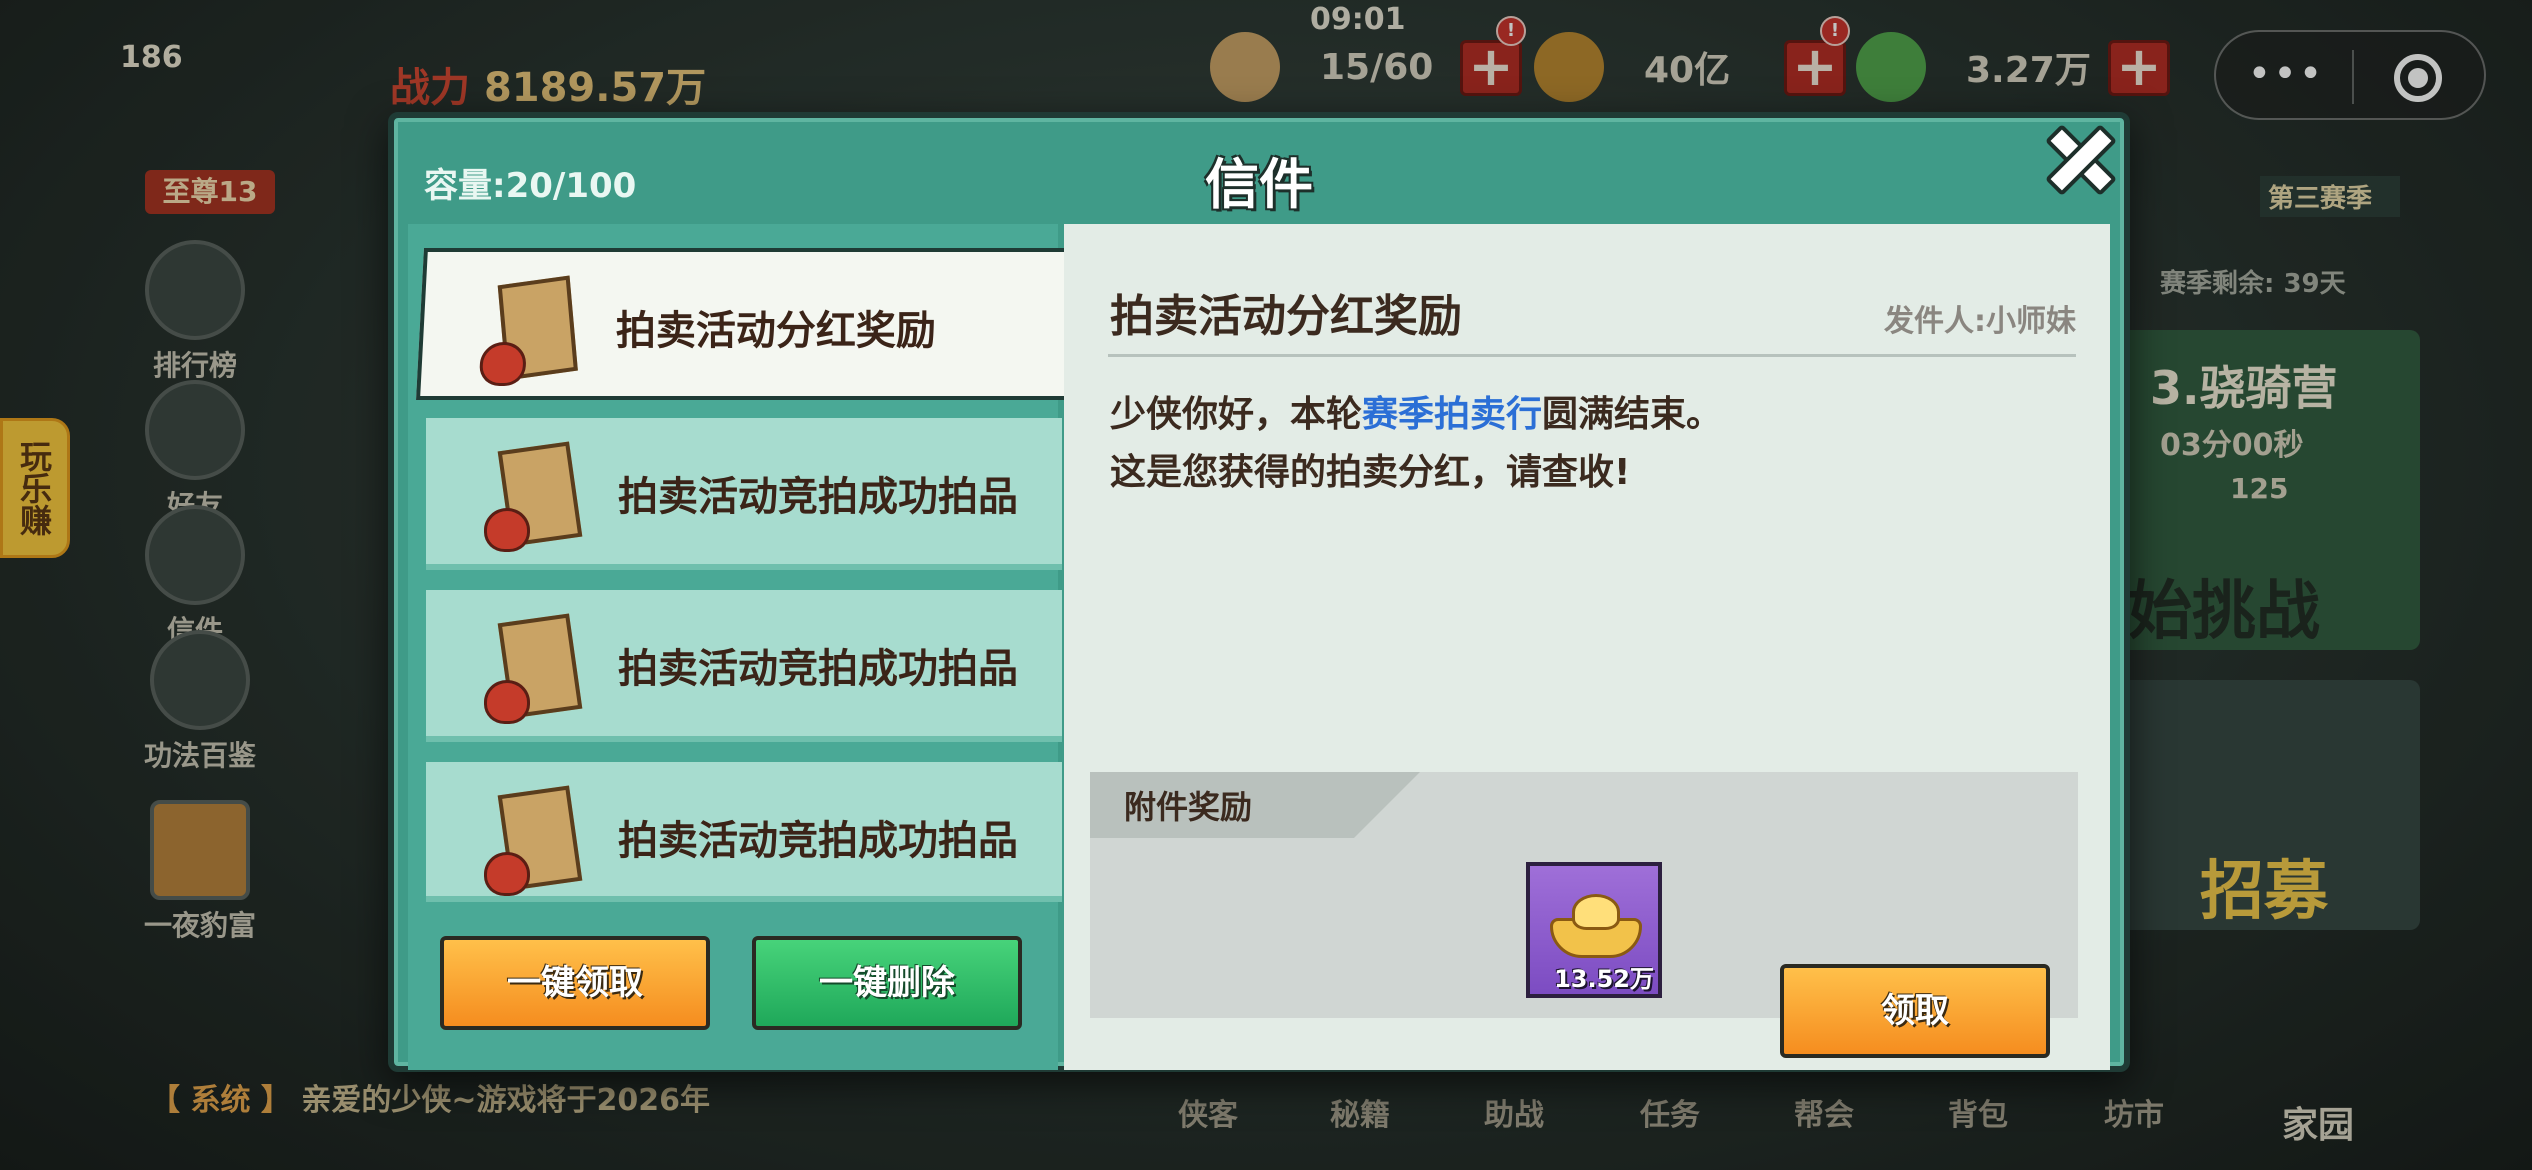  I want to click on close-icon, so click(2076, 156).